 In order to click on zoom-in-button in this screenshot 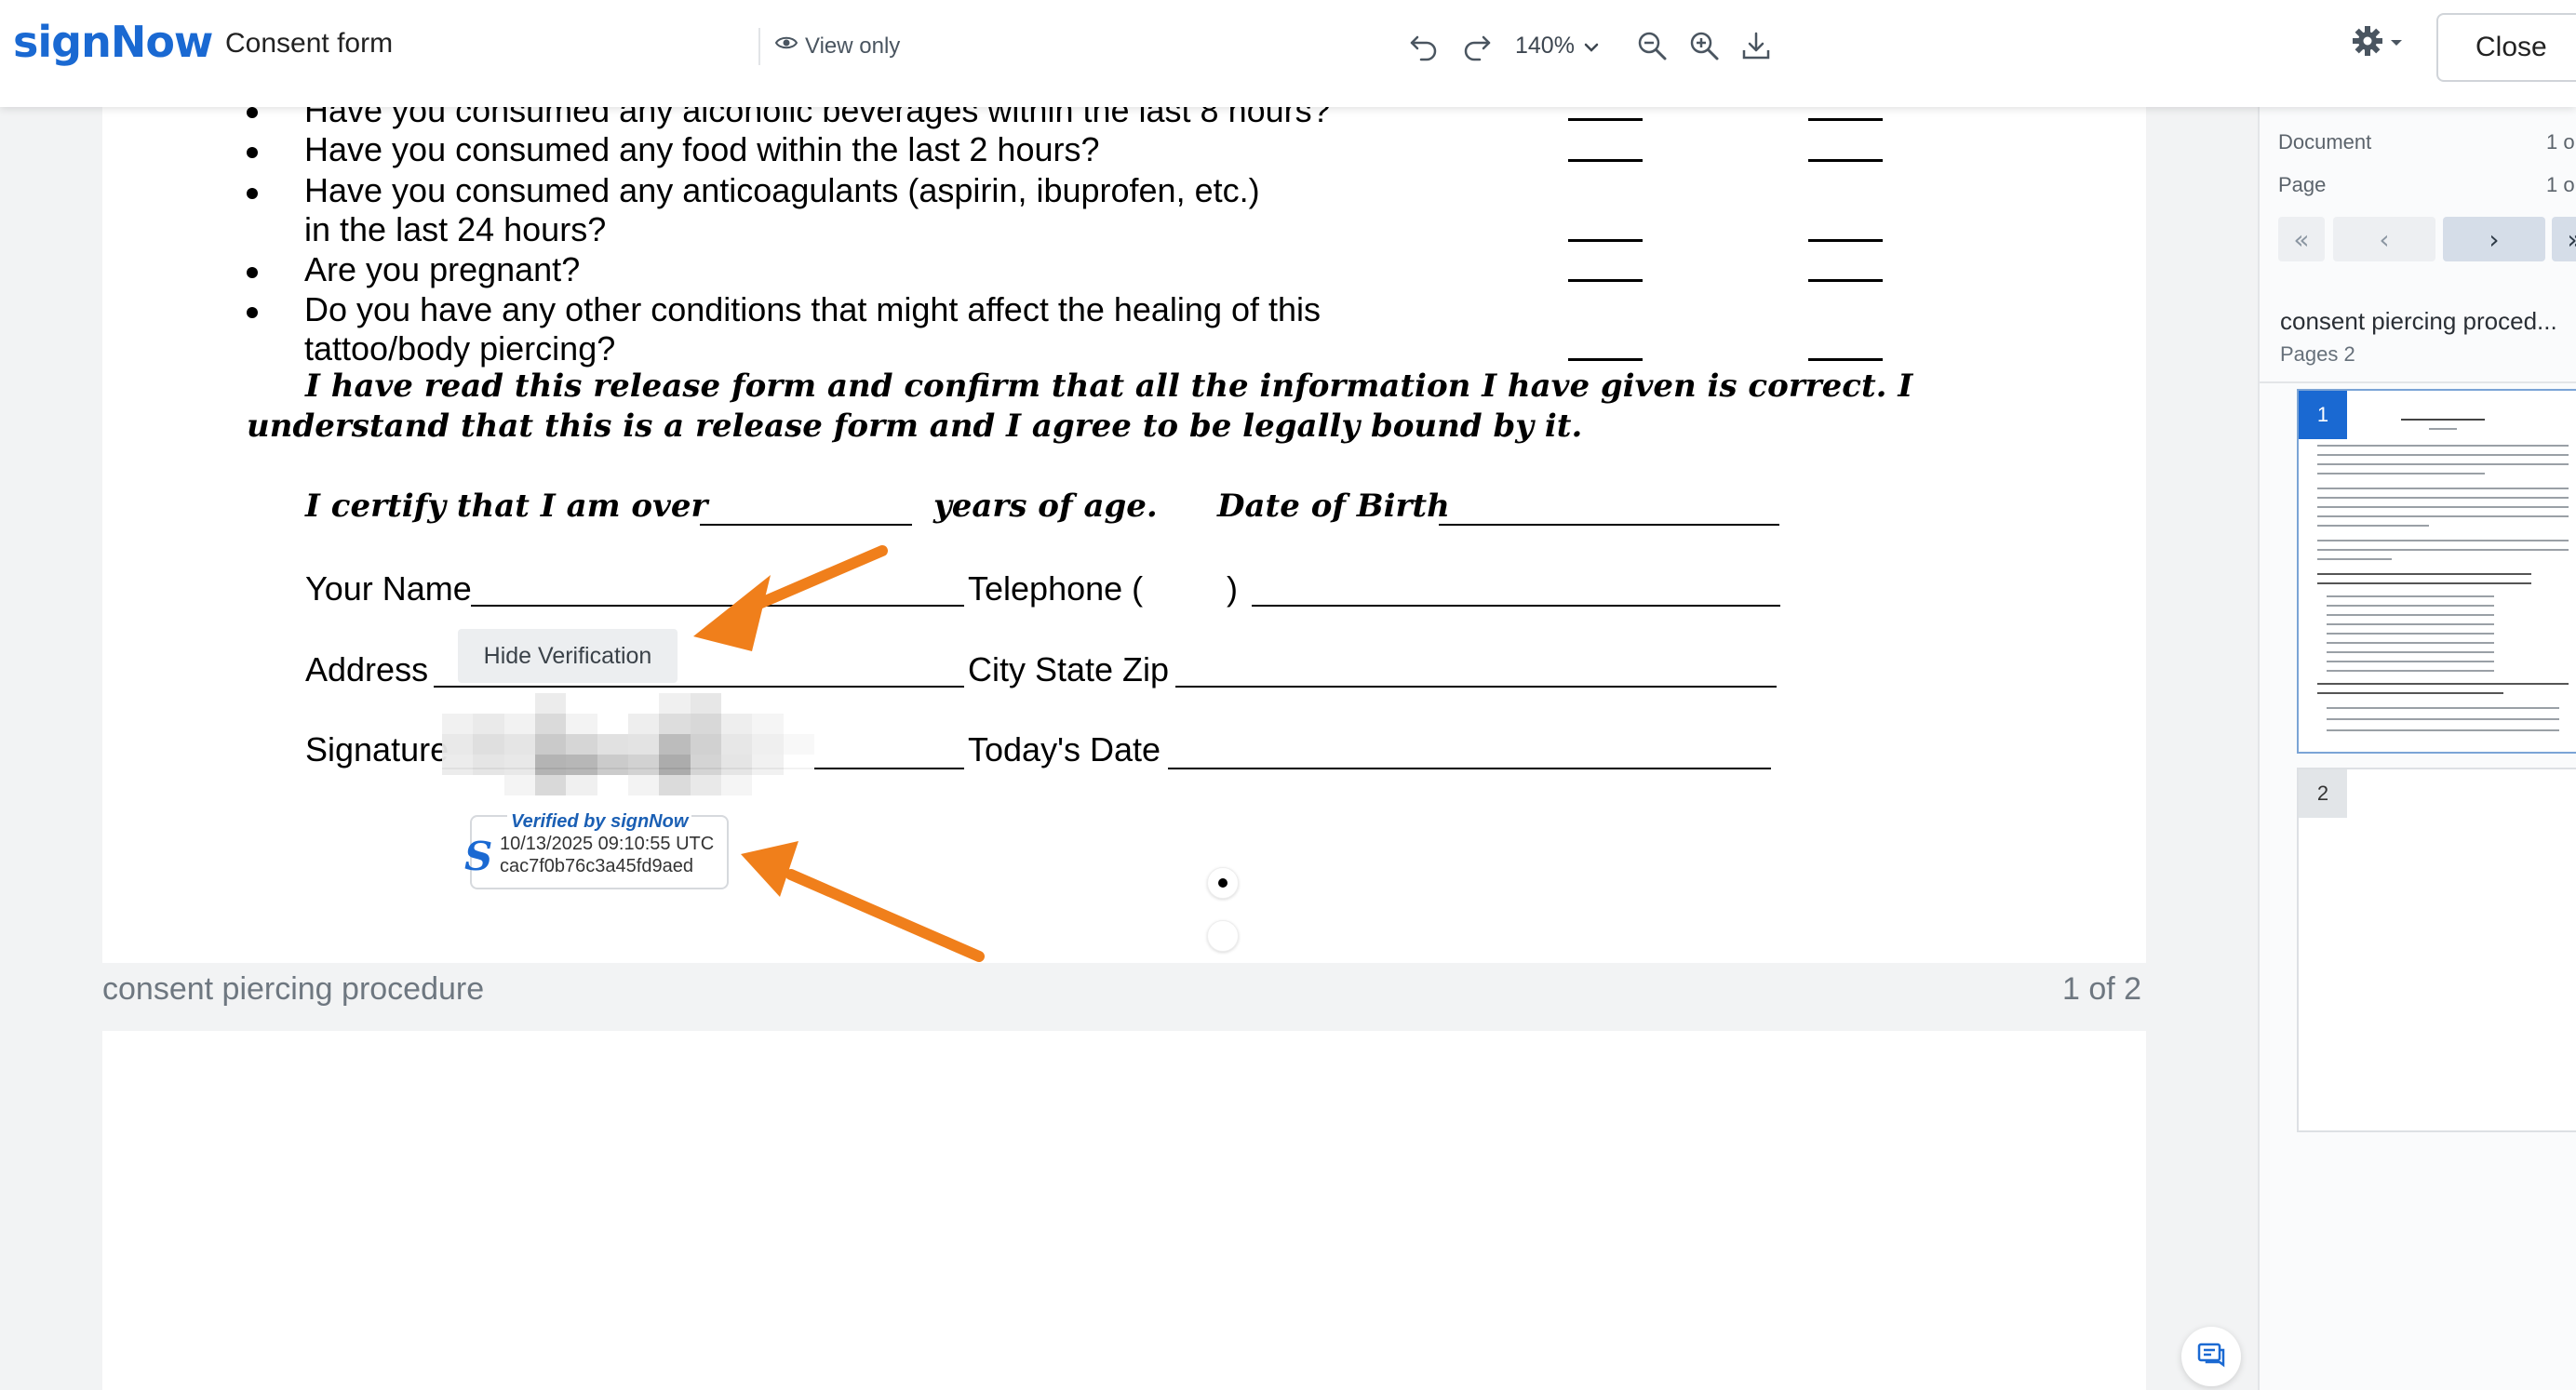, I will do `click(1704, 48)`.